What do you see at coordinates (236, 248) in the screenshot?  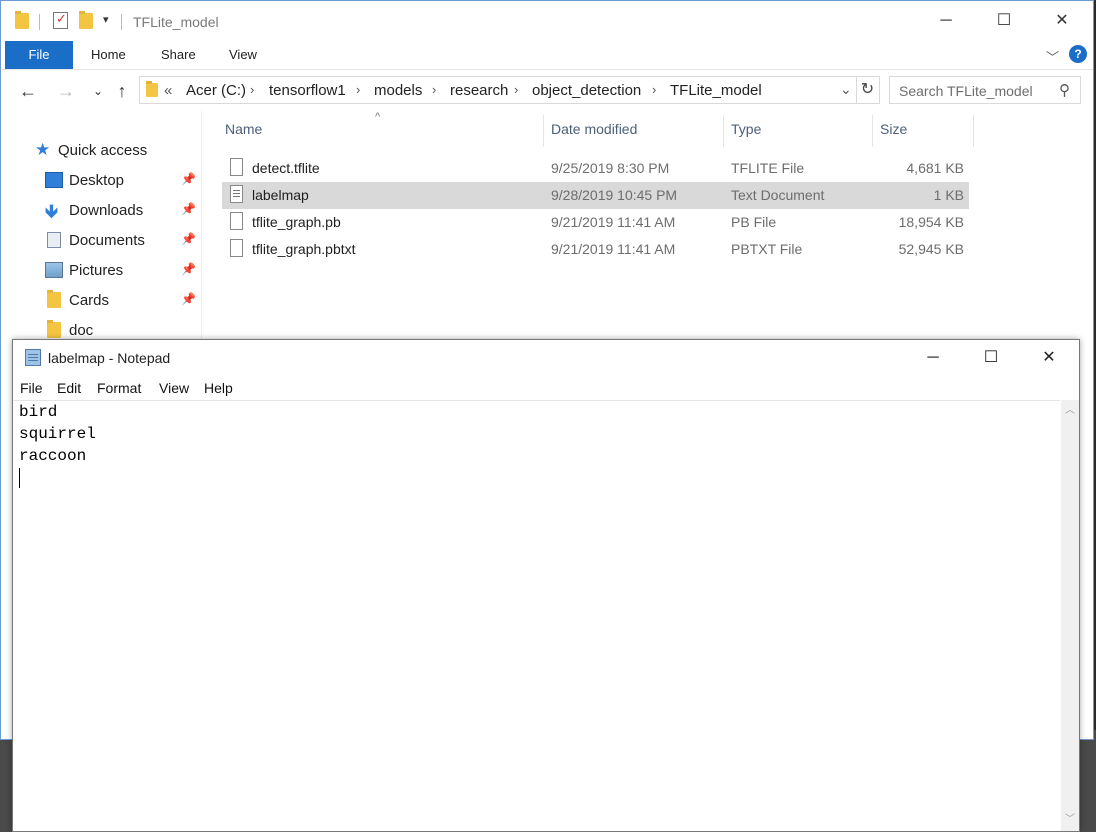 I see `file-icon` at bounding box center [236, 248].